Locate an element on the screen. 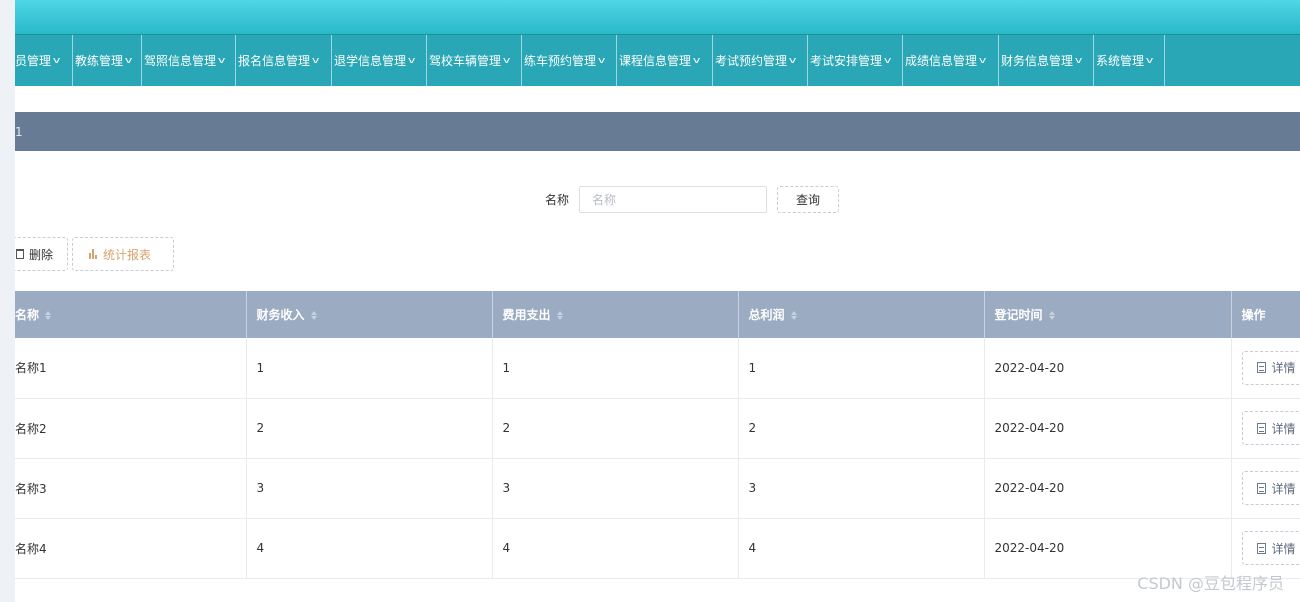 The height and width of the screenshot is (602, 1300). nav-item-exam-booking: 考试预约管理 v is located at coordinates (760, 60).